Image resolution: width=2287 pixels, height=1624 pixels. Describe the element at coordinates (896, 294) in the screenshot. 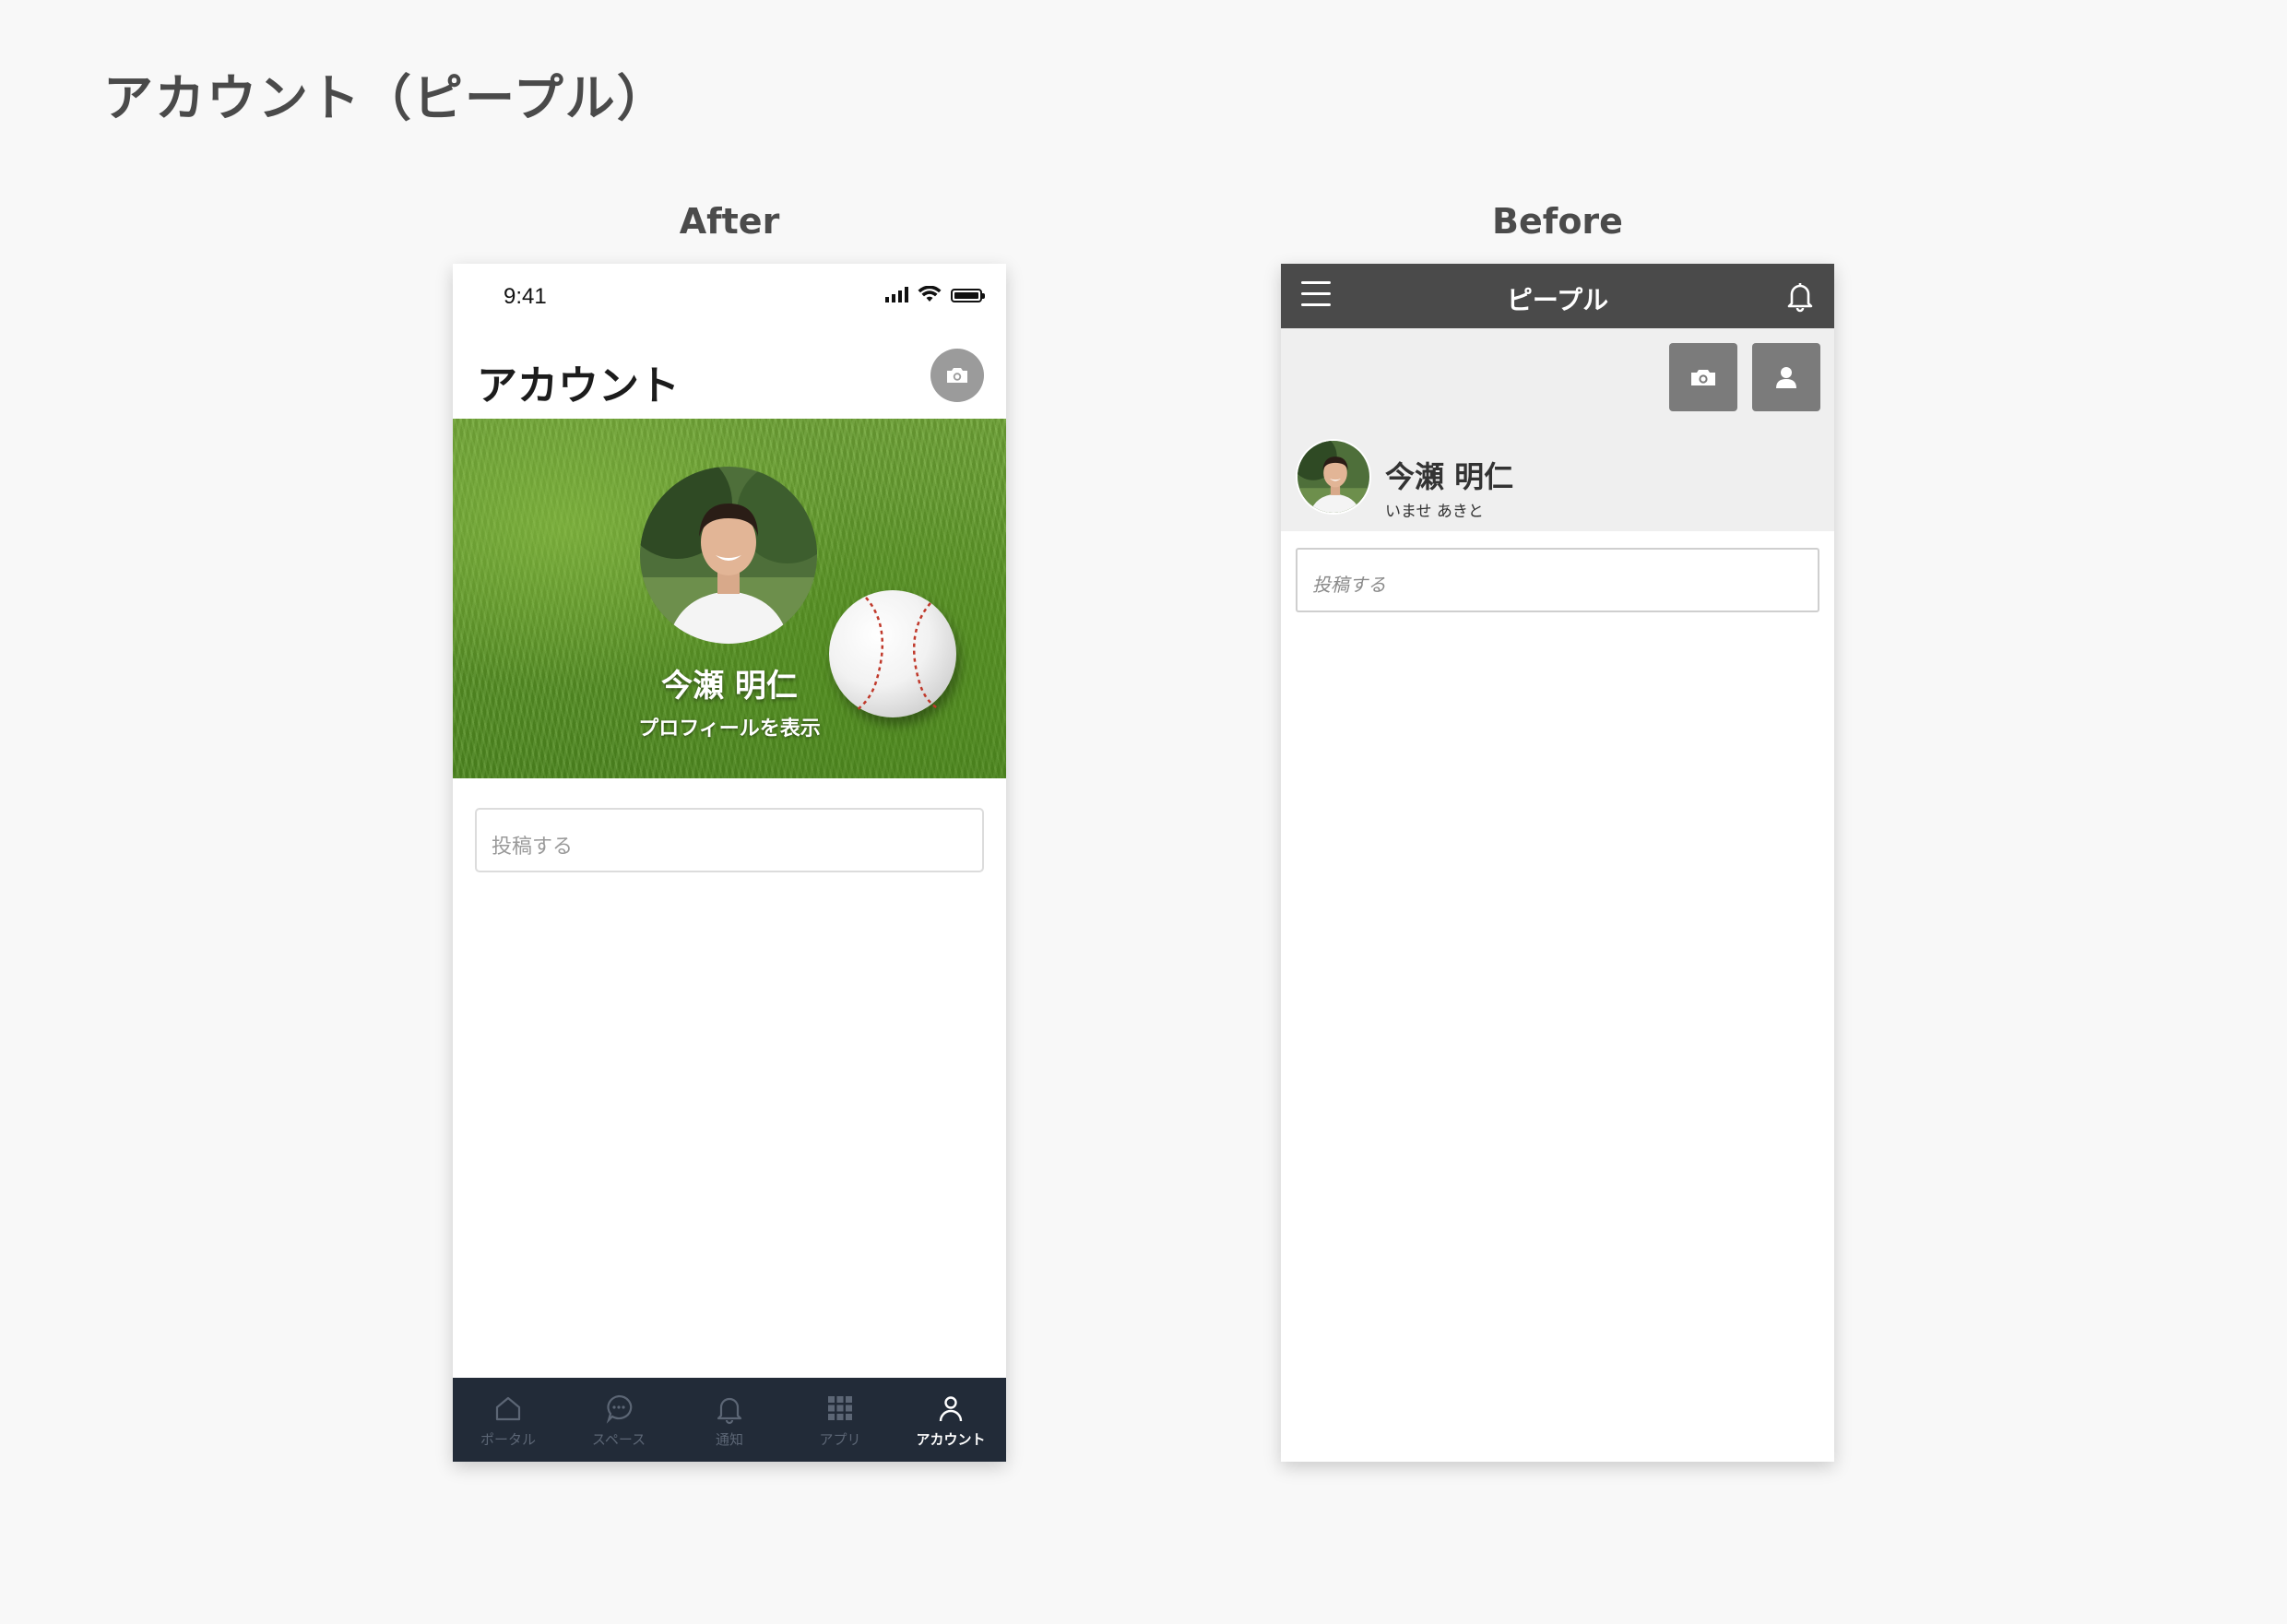

I see `cellular-signal-icon` at that location.